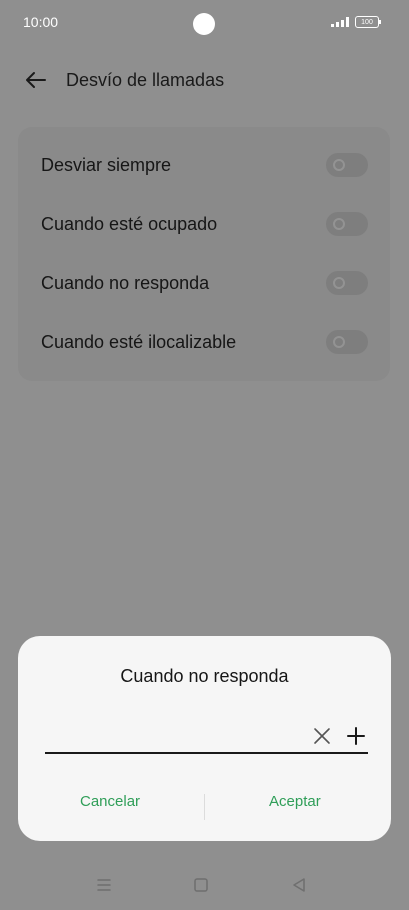 Image resolution: width=409 pixels, height=910 pixels. What do you see at coordinates (41, 22) in the screenshot?
I see `status-time: 10:00` at bounding box center [41, 22].